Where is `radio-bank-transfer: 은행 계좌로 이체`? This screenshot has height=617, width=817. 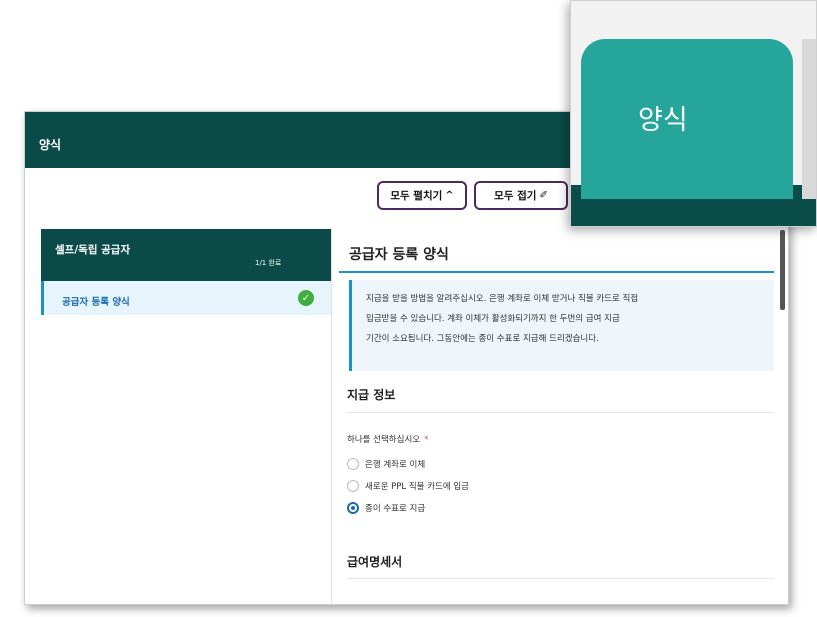 radio-bank-transfer: 은행 계좌로 이체 is located at coordinates (386, 464).